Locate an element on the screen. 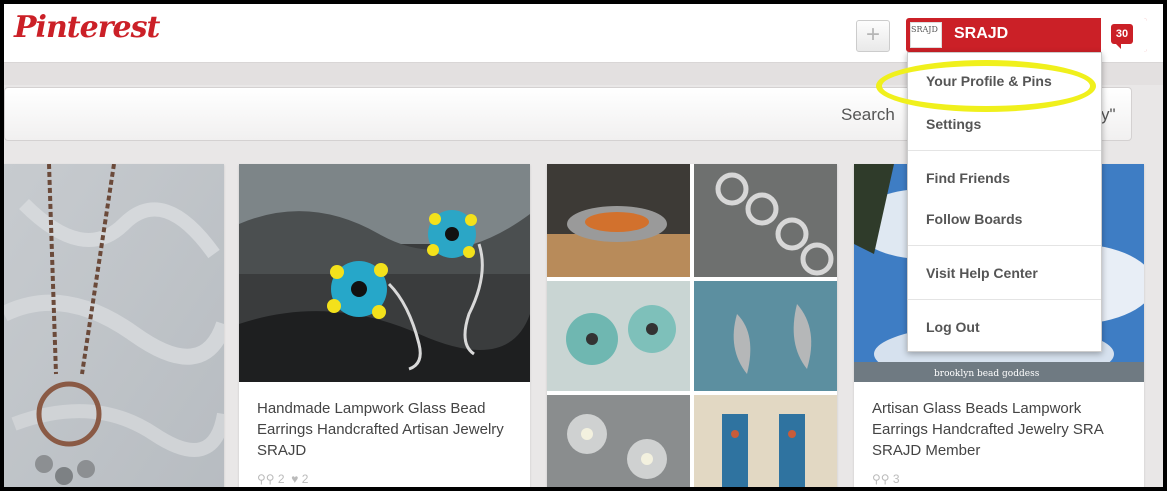 The width and height of the screenshot is (1167, 491). repin-count: 2 is located at coordinates (281, 479).